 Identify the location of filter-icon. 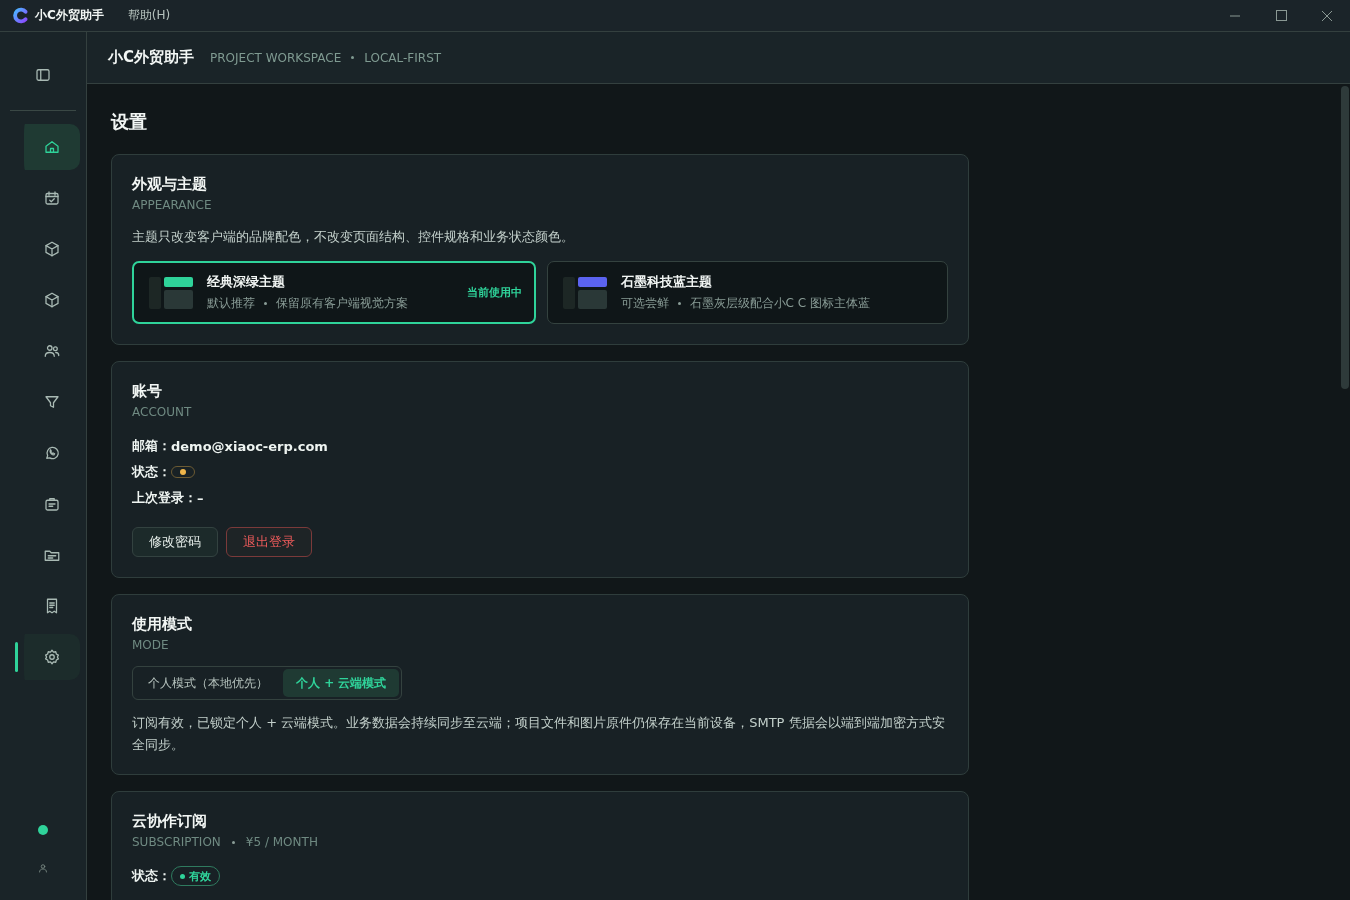
(52, 402).